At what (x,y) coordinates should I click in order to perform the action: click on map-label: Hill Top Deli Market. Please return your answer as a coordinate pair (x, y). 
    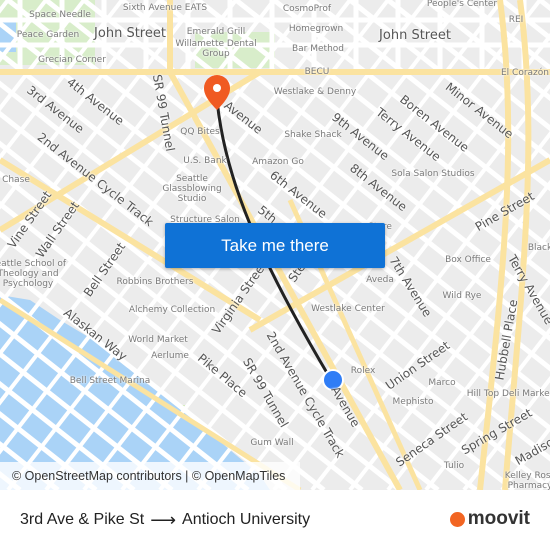
    Looking at the image, I should click on (508, 394).